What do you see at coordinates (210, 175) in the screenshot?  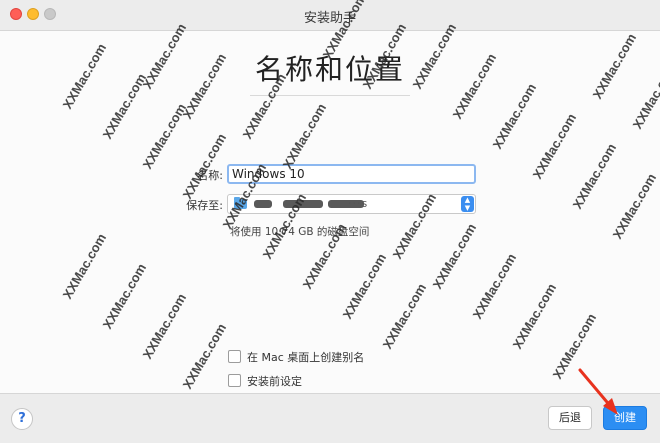 I see `name-label: 名称:` at bounding box center [210, 175].